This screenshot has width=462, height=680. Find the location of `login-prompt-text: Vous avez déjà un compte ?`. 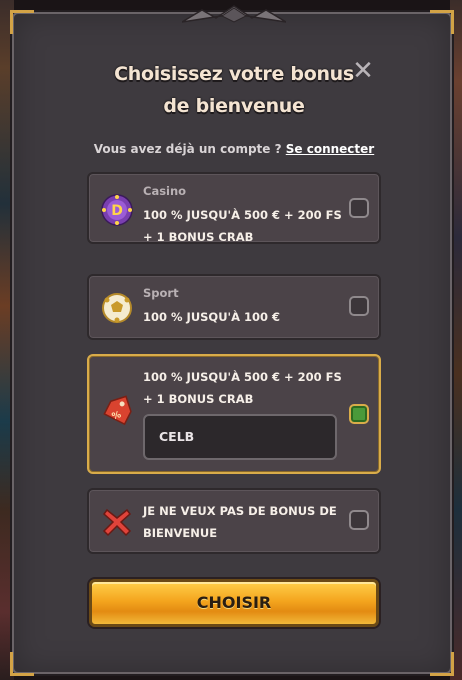

login-prompt-text: Vous avez déjà un compte ? is located at coordinates (187, 149).